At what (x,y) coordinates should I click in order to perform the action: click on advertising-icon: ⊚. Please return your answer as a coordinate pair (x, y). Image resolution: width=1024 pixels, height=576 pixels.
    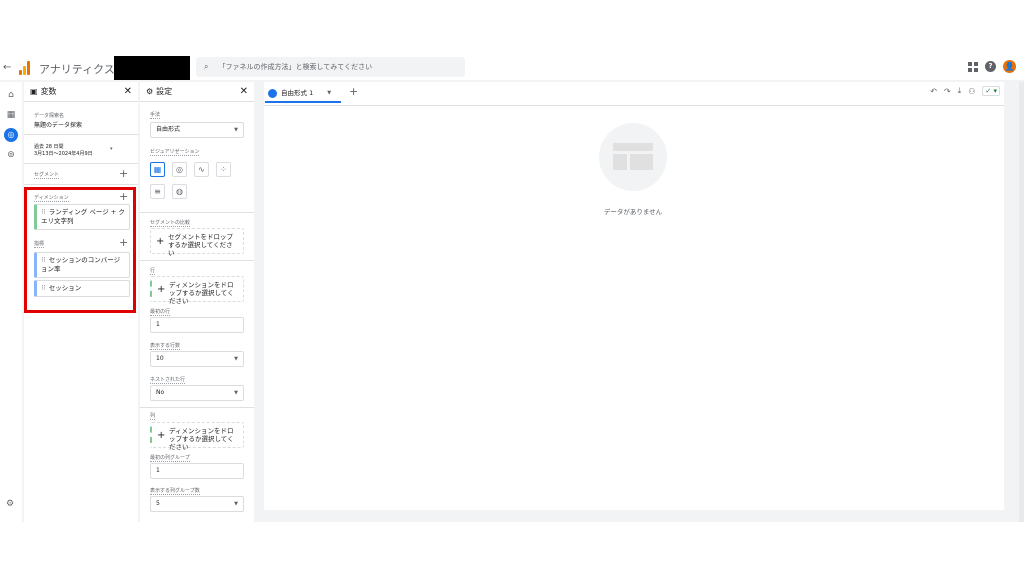
    Looking at the image, I should click on (11, 155).